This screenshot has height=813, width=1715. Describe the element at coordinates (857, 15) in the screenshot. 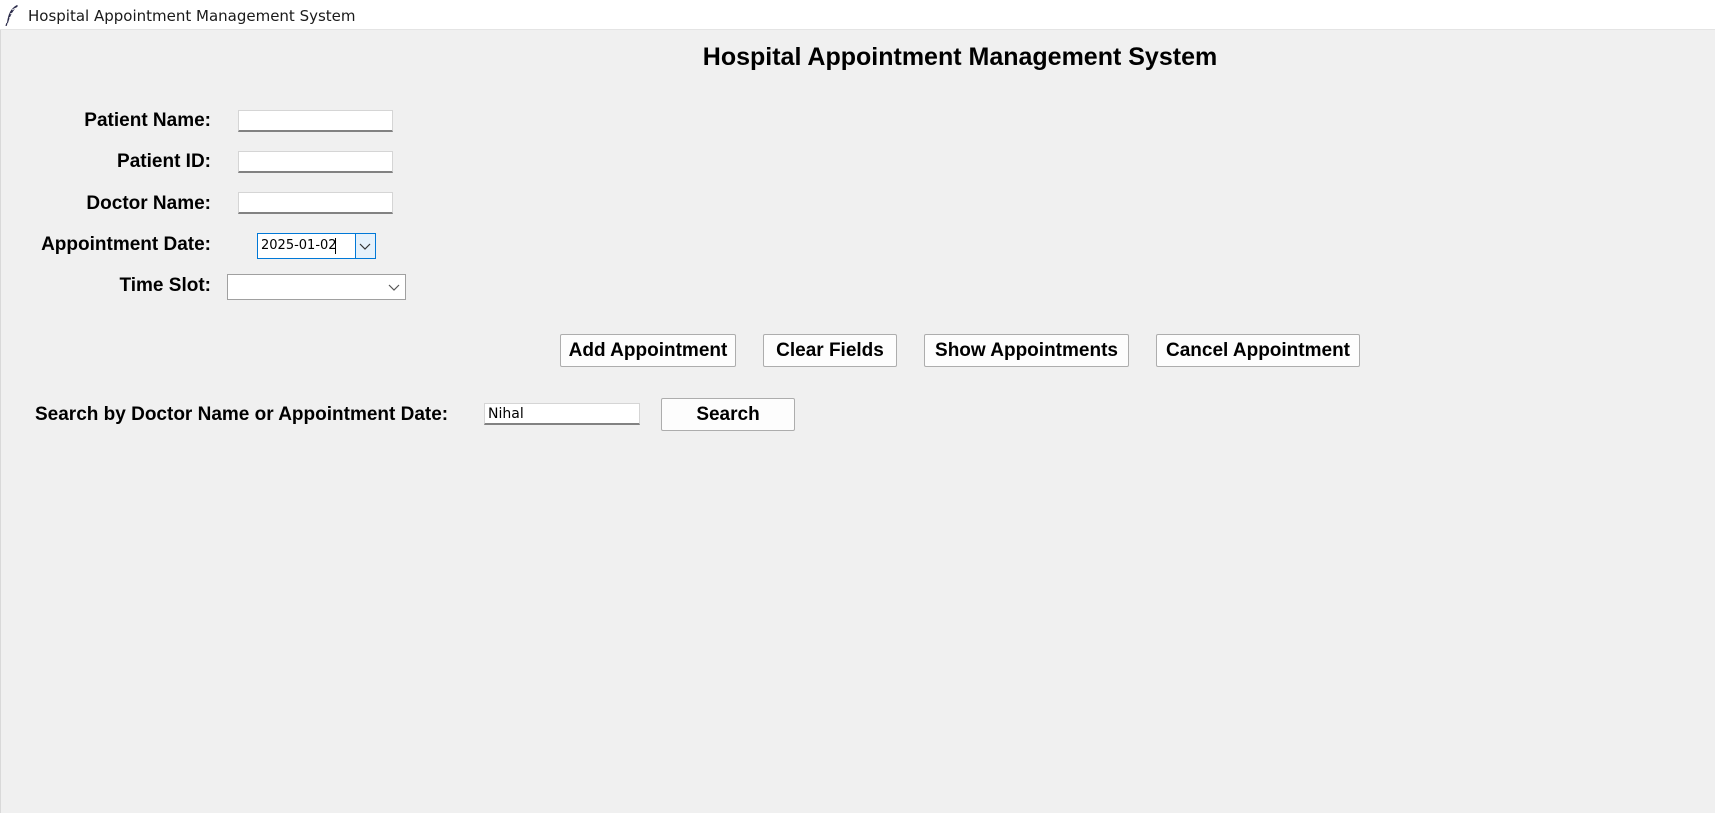

I see `window-titlebar: Hospital Appointment Management System` at that location.